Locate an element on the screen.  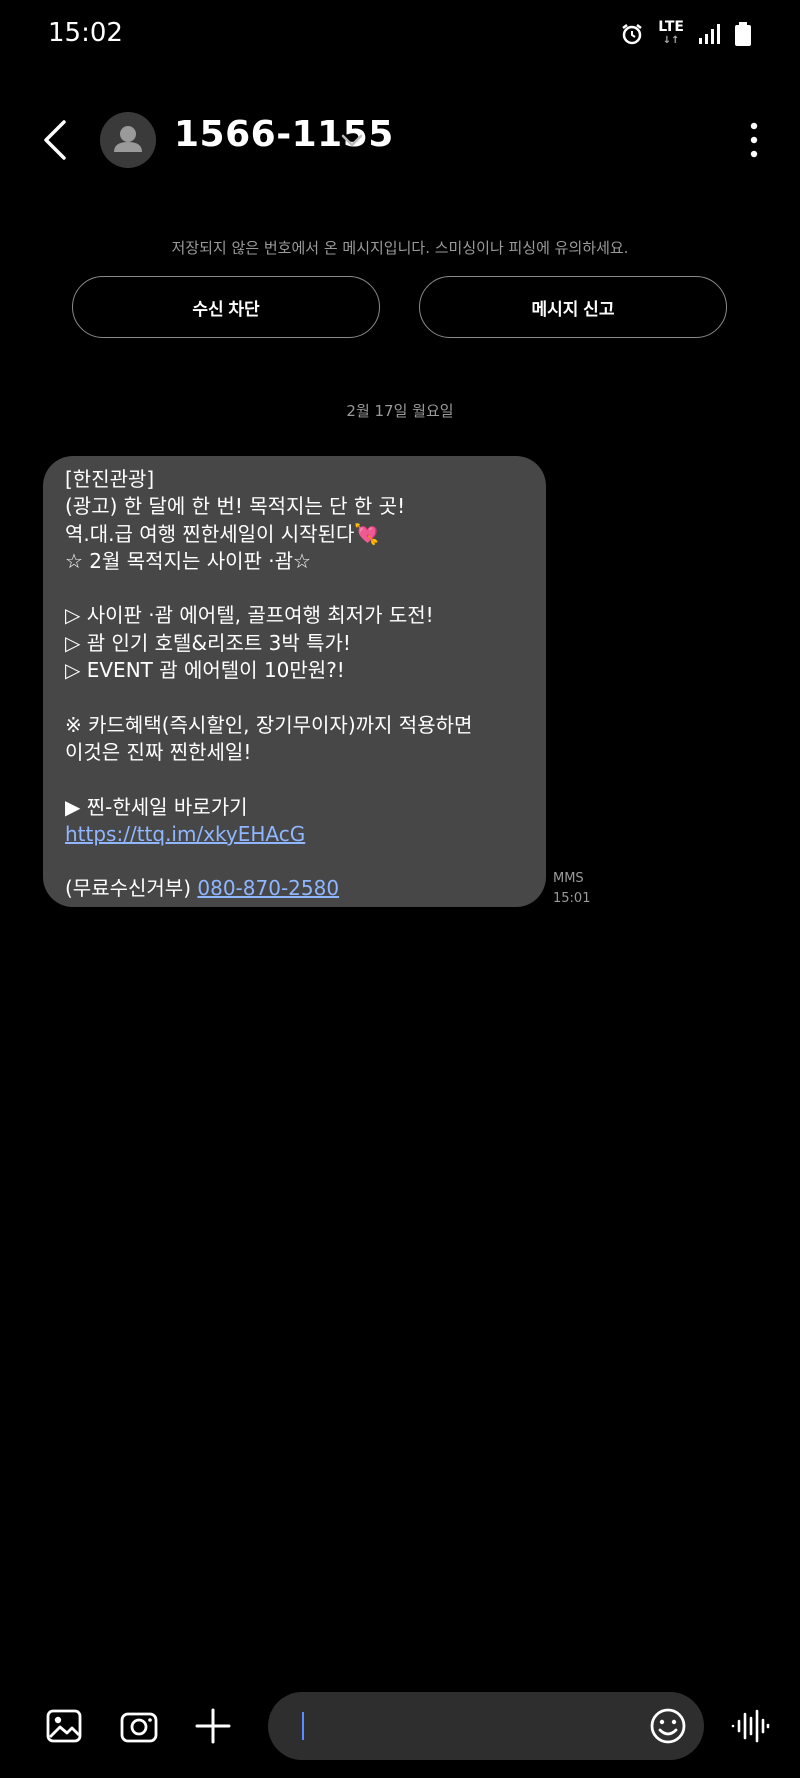
optout-line: (무료수신거부) 080-870-2580 is located at coordinates (294, 888).